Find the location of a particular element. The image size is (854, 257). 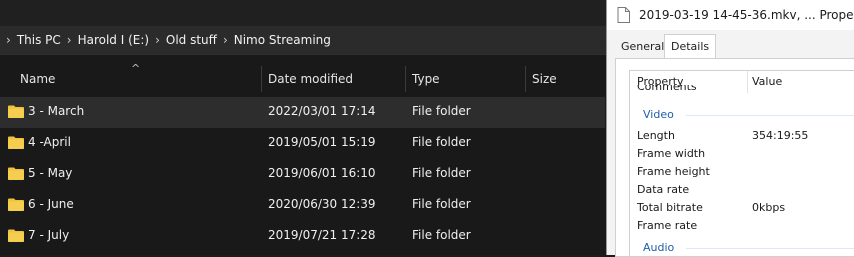

column-type: Type is located at coordinates (426, 79).